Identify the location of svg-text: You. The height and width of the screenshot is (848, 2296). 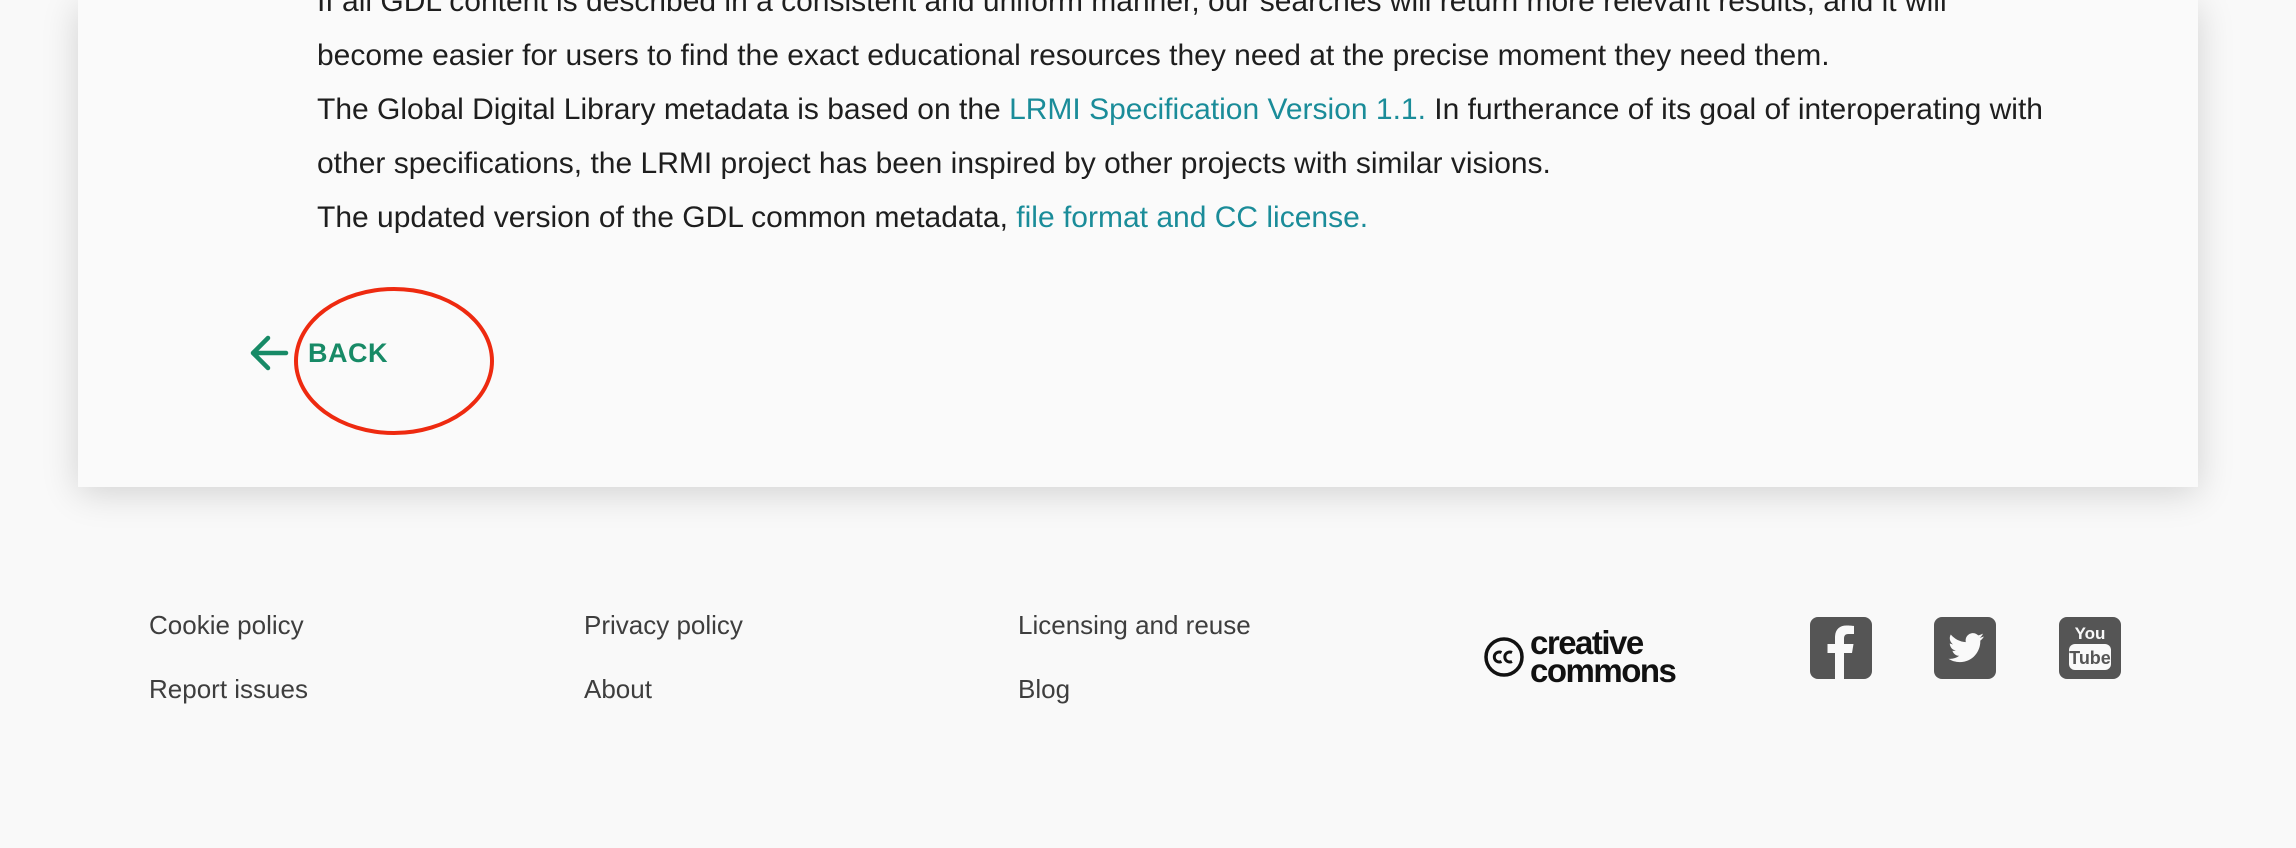
(2090, 633).